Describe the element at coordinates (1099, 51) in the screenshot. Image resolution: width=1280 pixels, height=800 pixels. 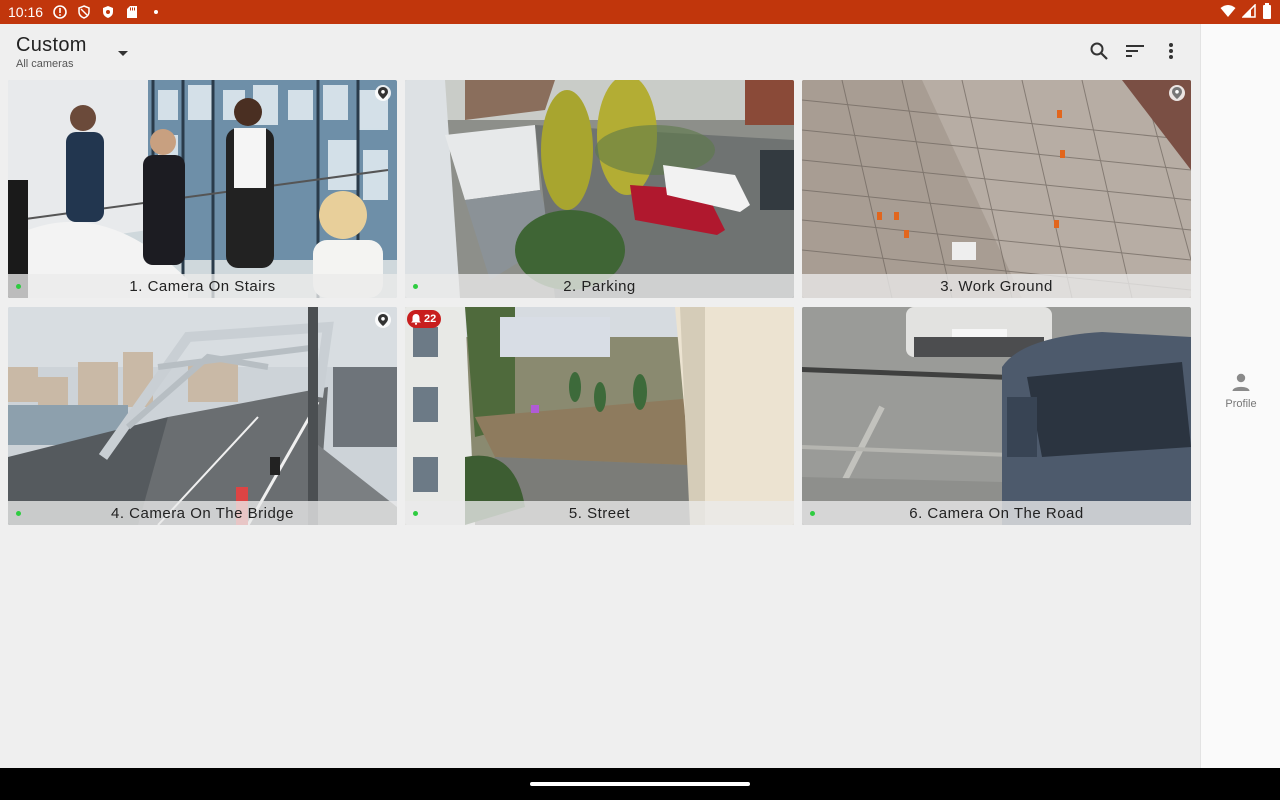
I see `search-icon` at that location.